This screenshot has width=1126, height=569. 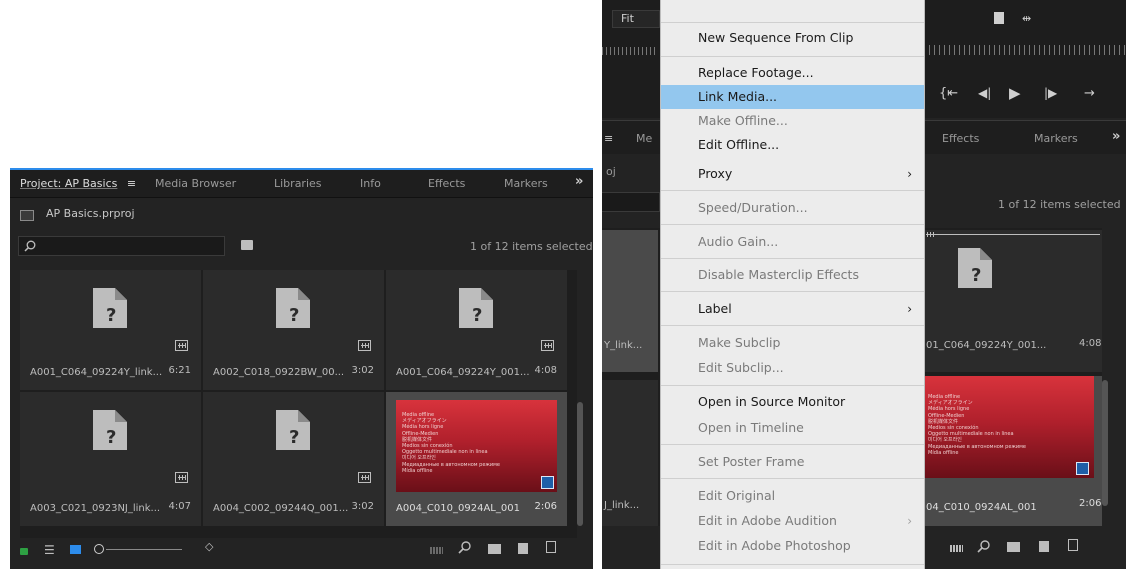 I want to click on sort-icon: ◇, so click(x=209, y=546).